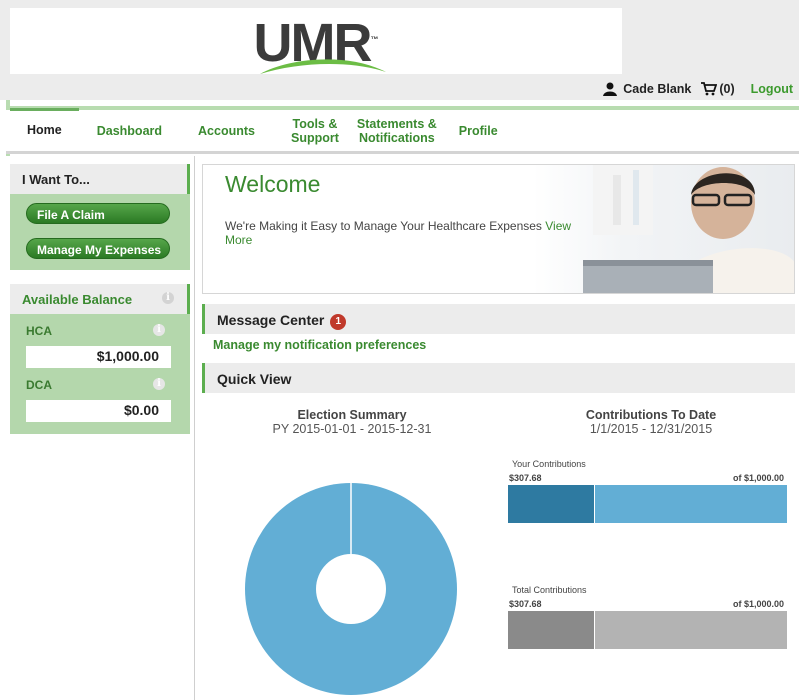 This screenshot has width=799, height=700. Describe the element at coordinates (319, 345) in the screenshot. I see `notification-preferences-link: Manage my notification preferences` at that location.